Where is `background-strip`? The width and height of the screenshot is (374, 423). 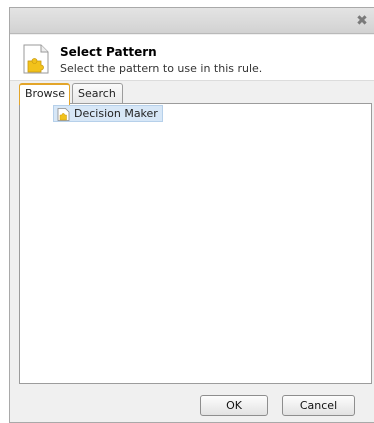
background-strip is located at coordinates (4, 215).